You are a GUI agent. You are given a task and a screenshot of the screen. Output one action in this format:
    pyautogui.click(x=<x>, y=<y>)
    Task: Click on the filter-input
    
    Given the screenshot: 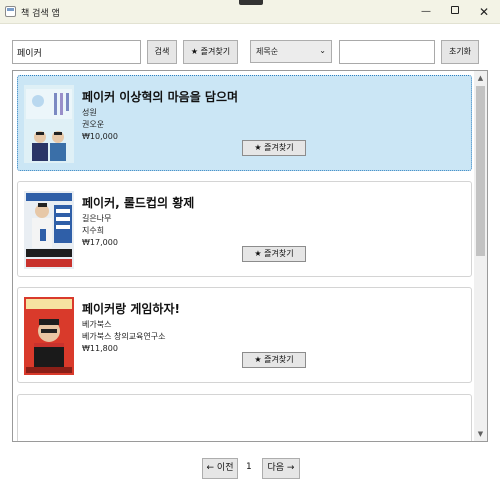 What is the action you would take?
    pyautogui.click(x=387, y=52)
    